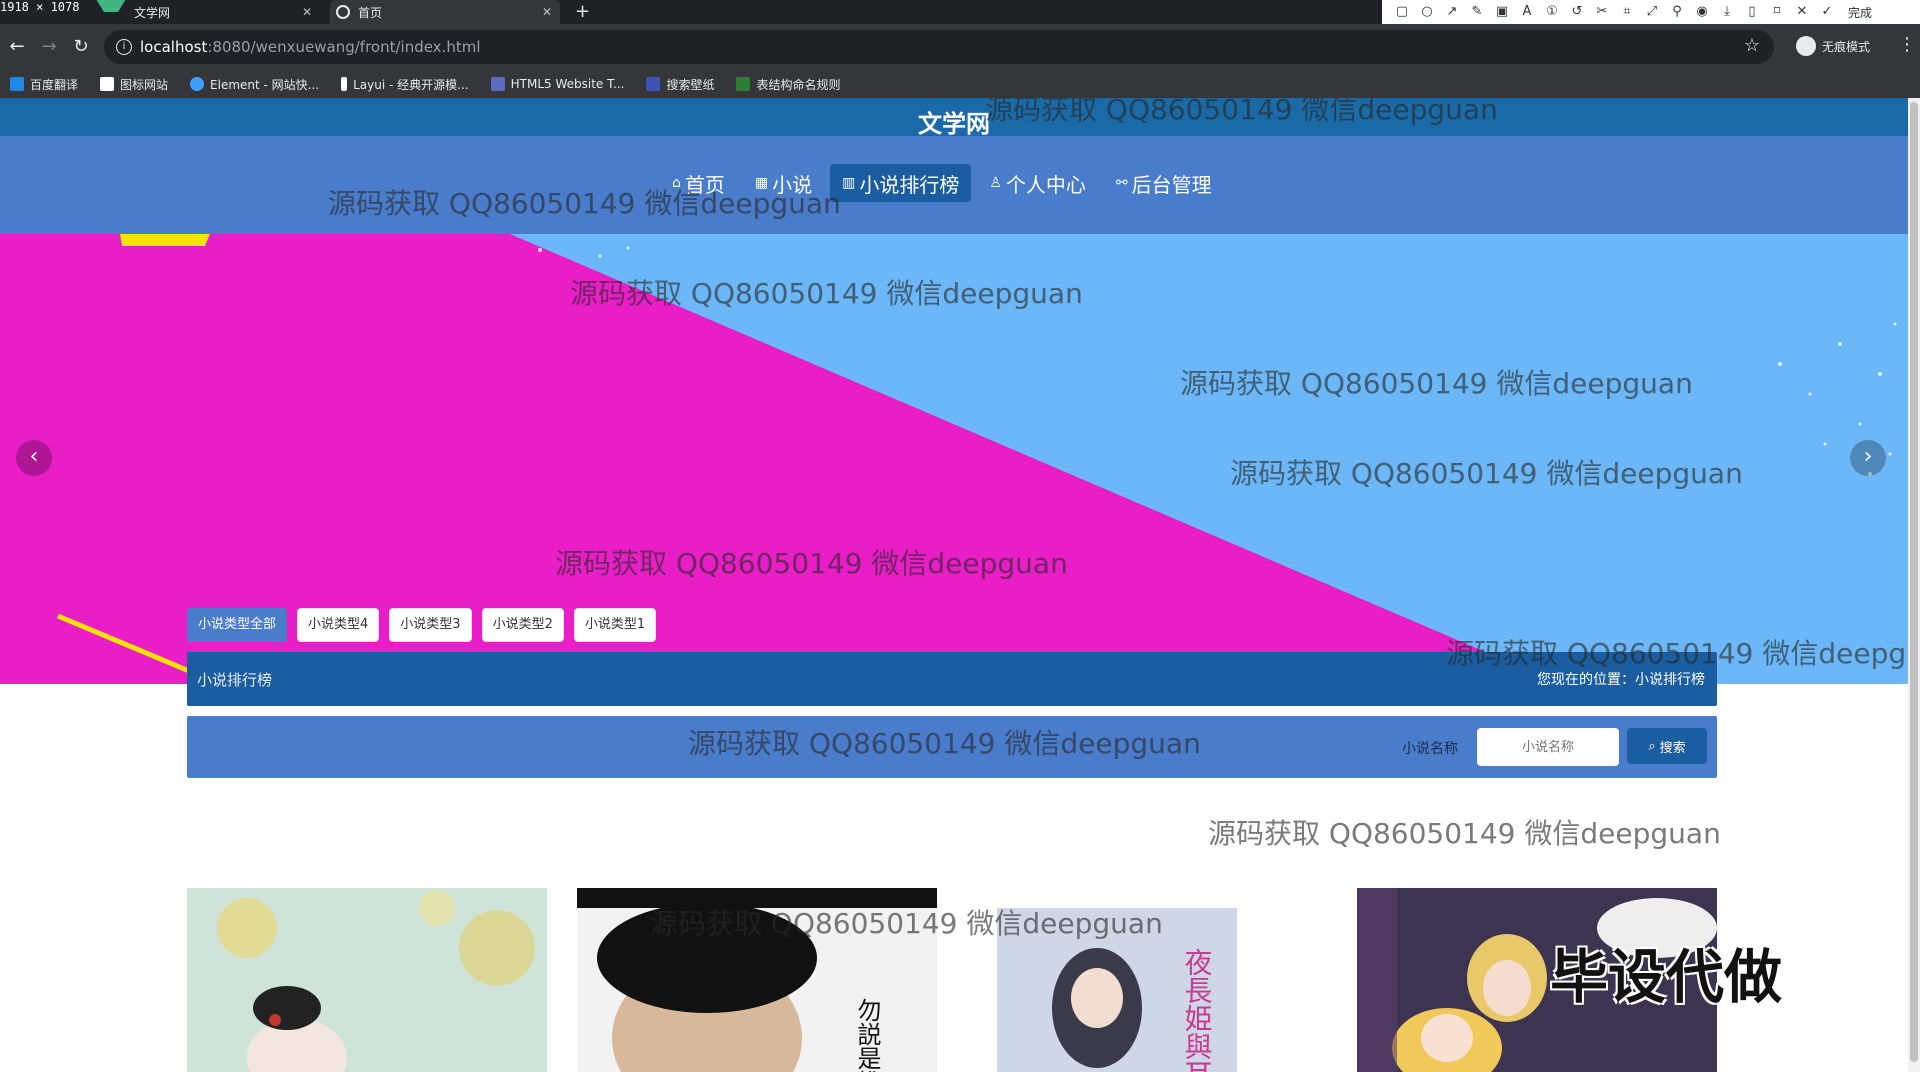 Image resolution: width=1920 pixels, height=1072 pixels. Describe the element at coordinates (343, 12) in the screenshot. I see `globe-icon` at that location.